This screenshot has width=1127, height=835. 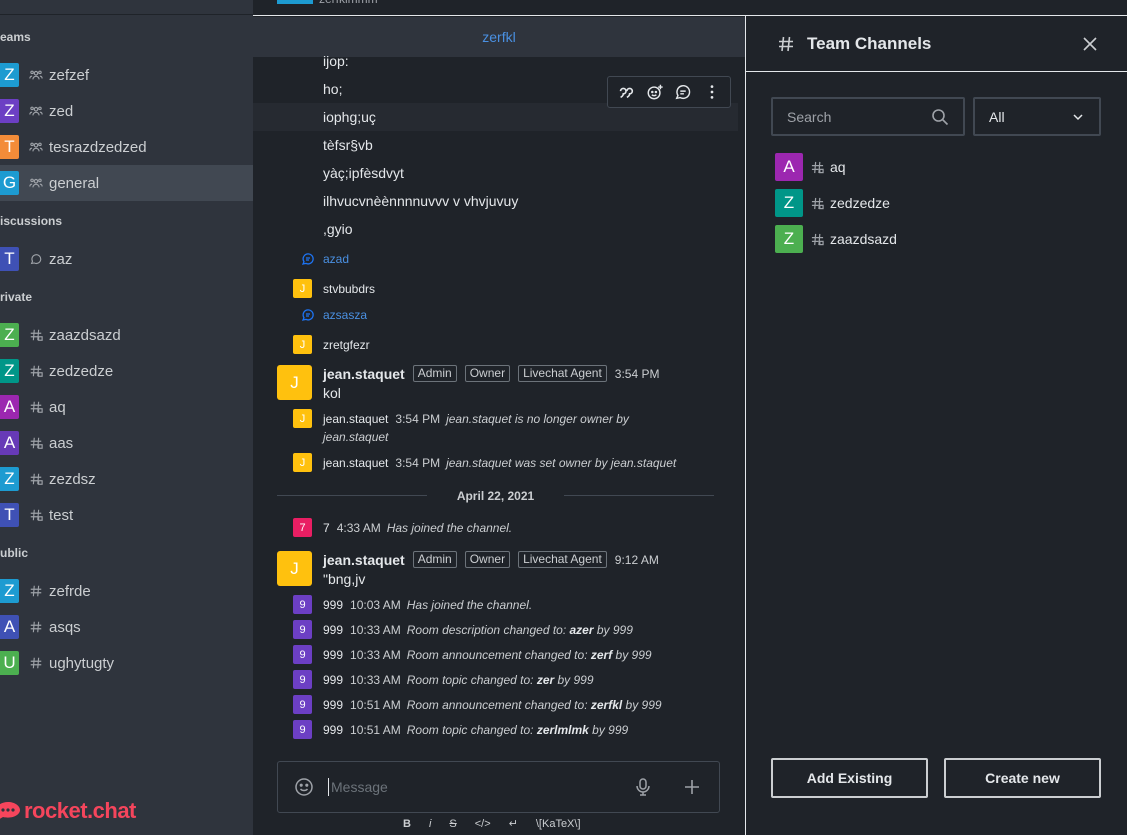 What do you see at coordinates (80, 810) in the screenshot?
I see `logo-text: rocket.chat` at bounding box center [80, 810].